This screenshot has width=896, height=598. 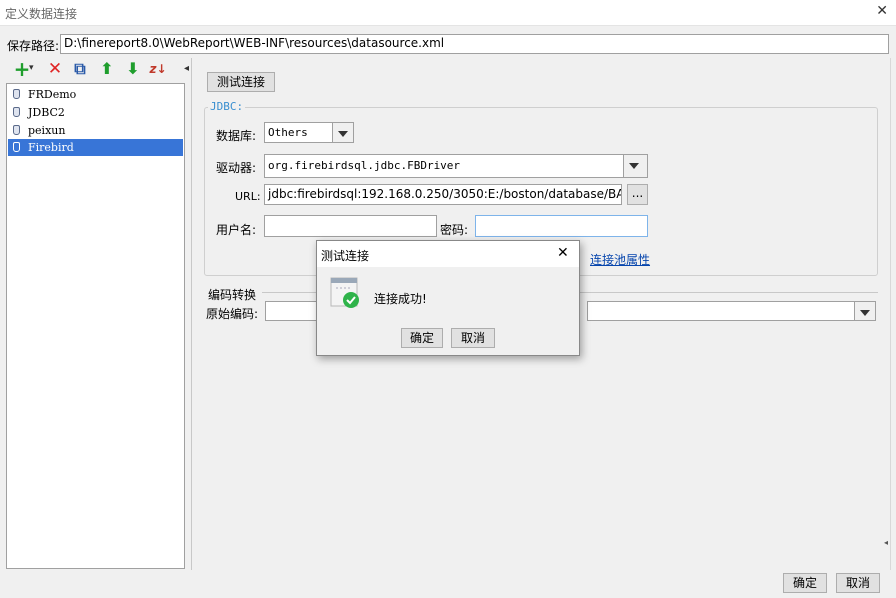 What do you see at coordinates (55, 69) in the screenshot?
I see `delete-connection-icon: ✕` at bounding box center [55, 69].